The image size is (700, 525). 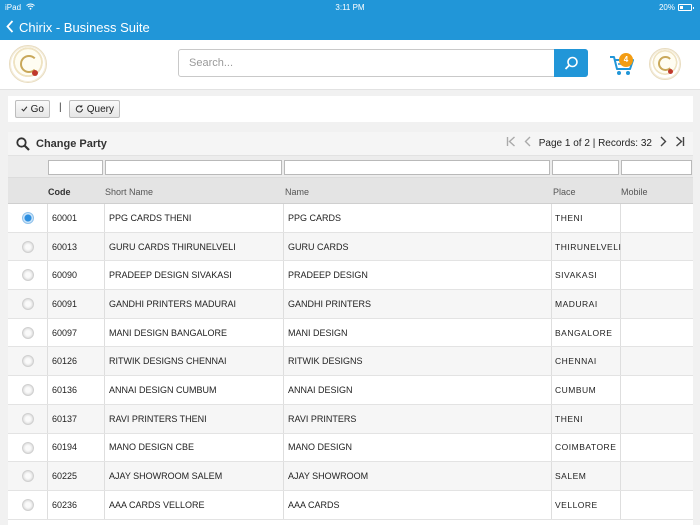 I want to click on next-page-icon, so click(x=663, y=143).